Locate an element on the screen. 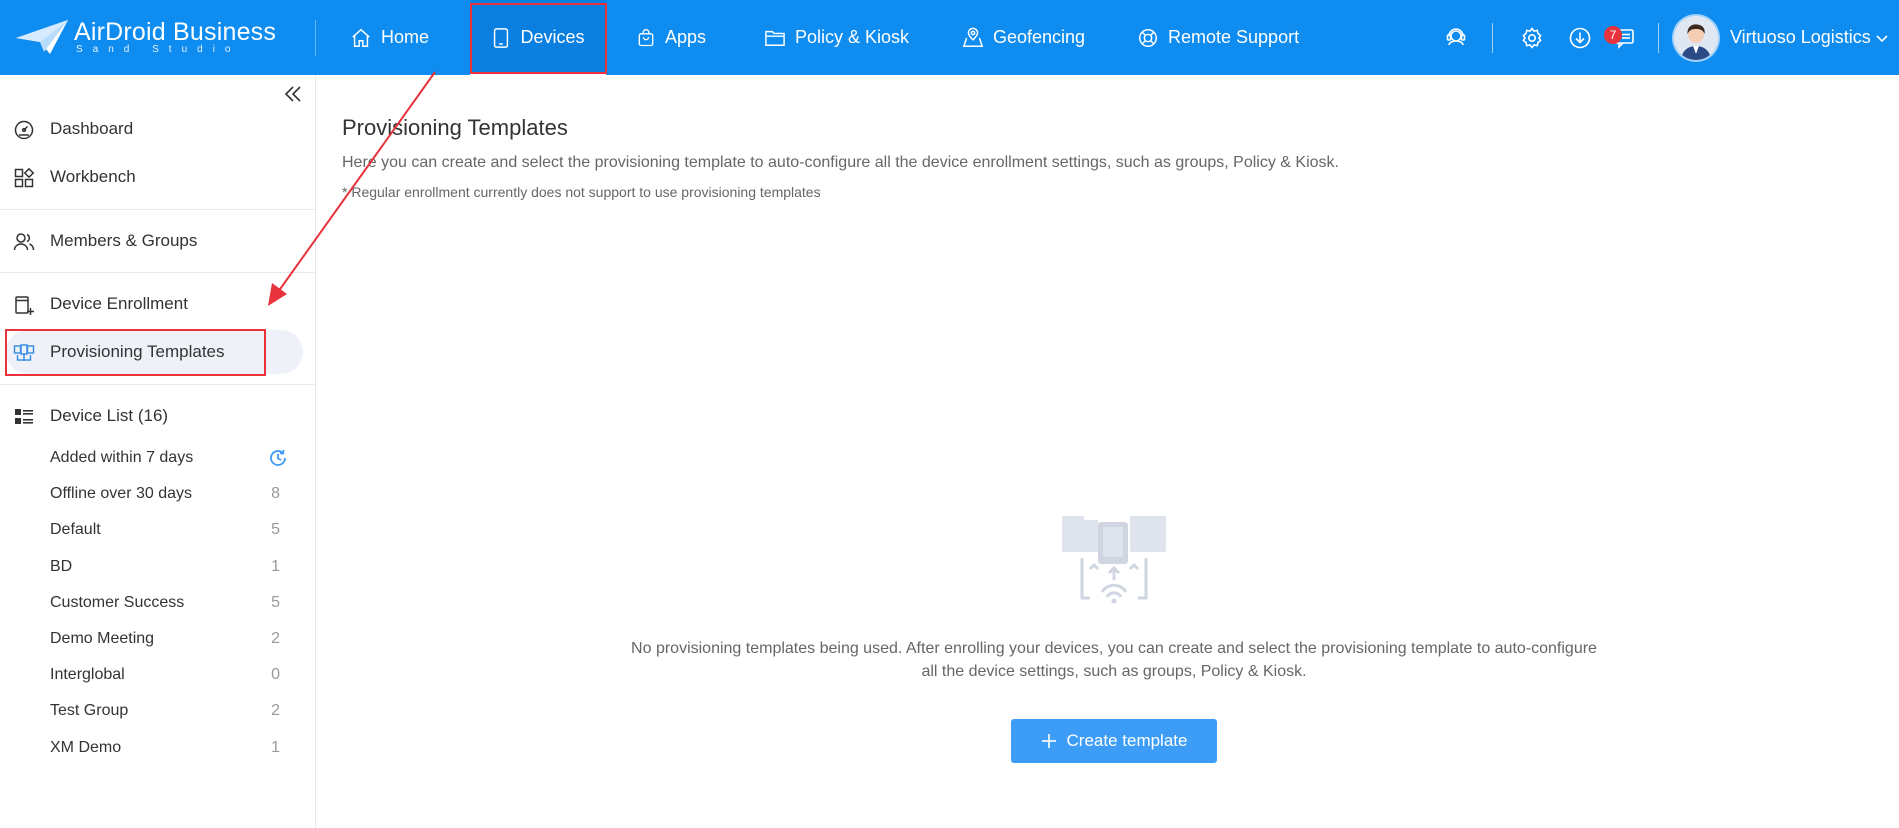 Image resolution: width=1899 pixels, height=828 pixels. group-label: Test Group is located at coordinates (89, 711).